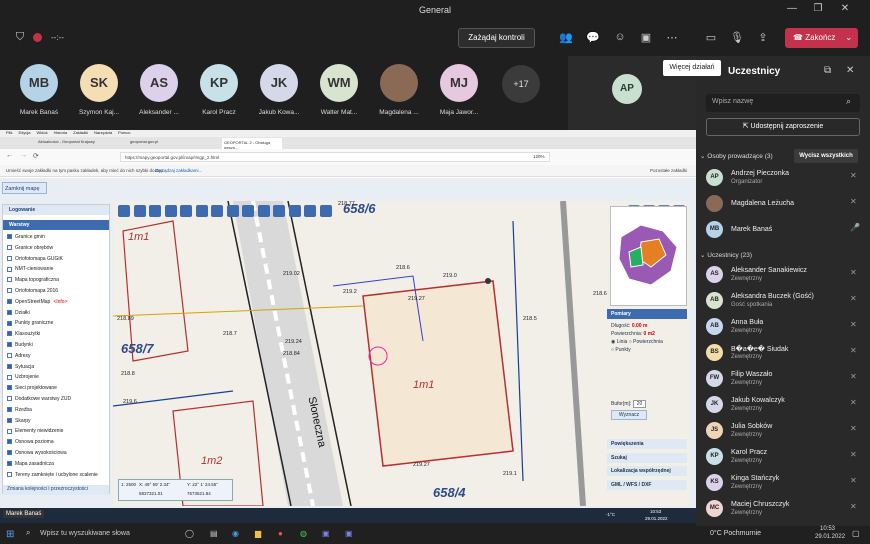 This screenshot has width=870, height=544. What do you see at coordinates (23, 378) in the screenshot?
I see `layer-item: Uzbrojenie` at bounding box center [23, 378].